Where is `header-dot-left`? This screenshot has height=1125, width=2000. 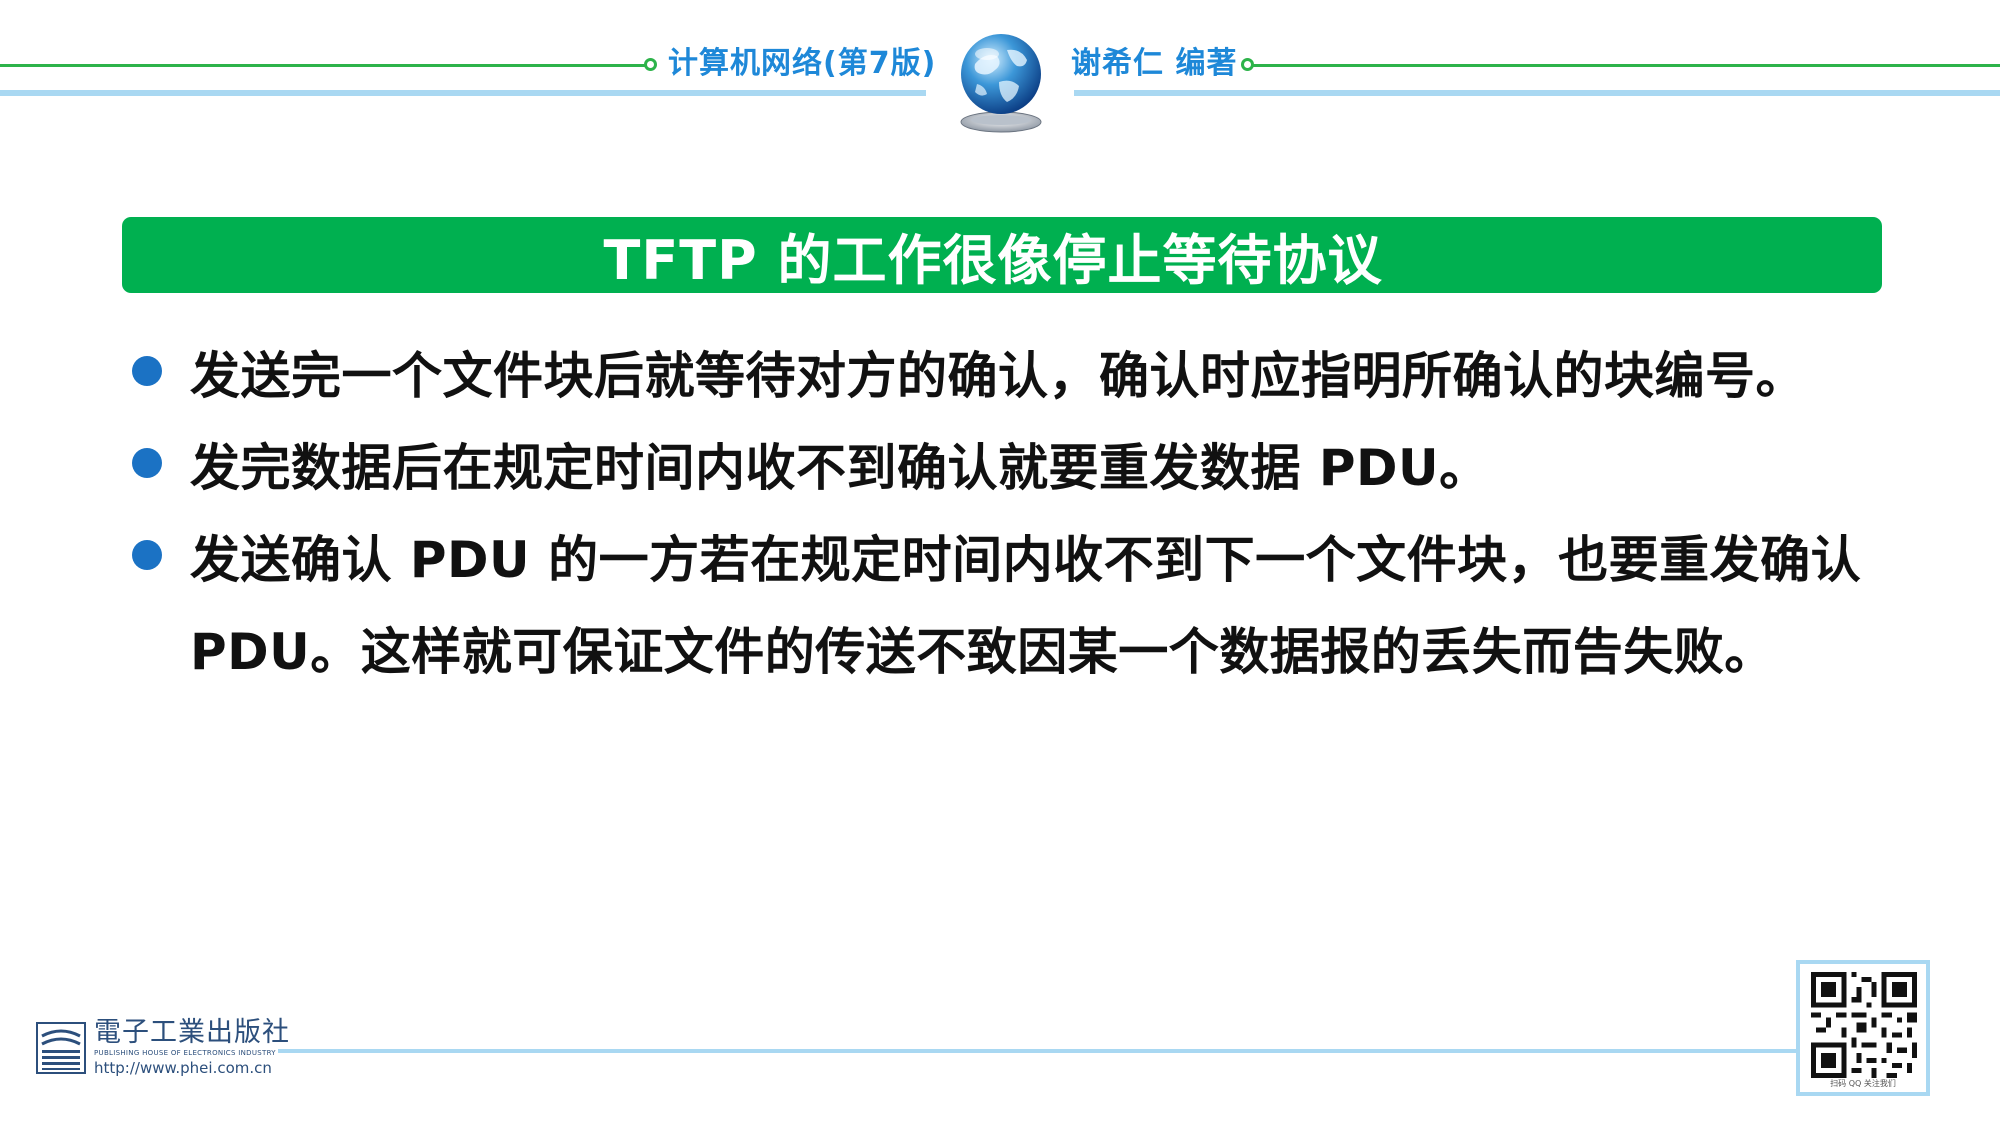 header-dot-left is located at coordinates (650, 64).